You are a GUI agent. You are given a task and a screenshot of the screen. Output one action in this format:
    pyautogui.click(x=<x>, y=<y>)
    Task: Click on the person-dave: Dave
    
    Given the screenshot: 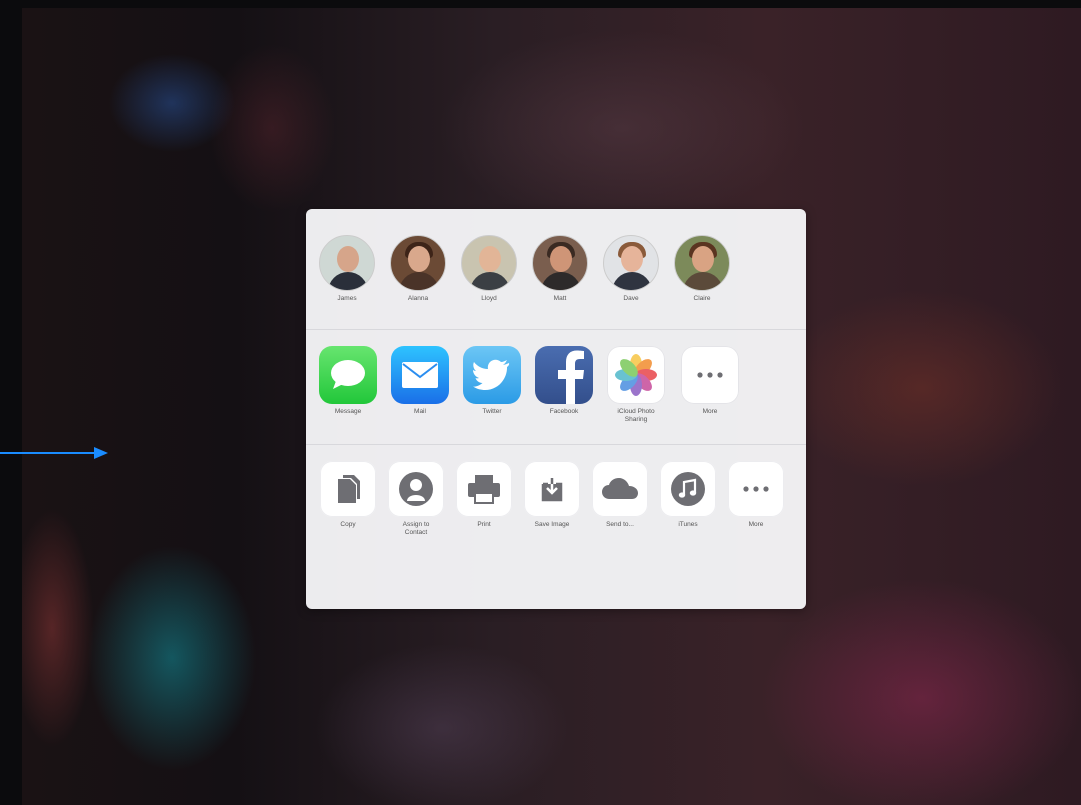 What is the action you would take?
    pyautogui.click(x=631, y=269)
    